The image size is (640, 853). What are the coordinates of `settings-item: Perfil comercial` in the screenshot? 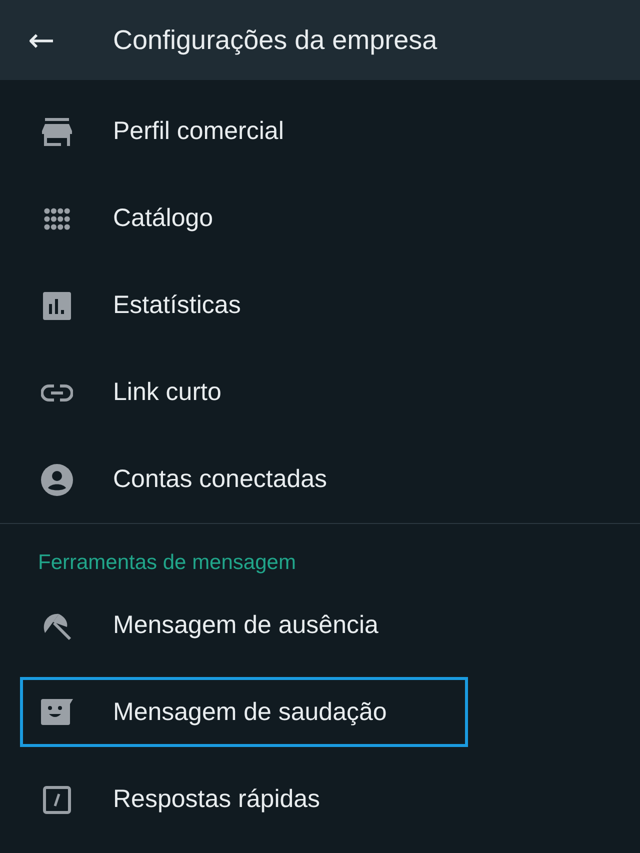 It's located at (320, 131).